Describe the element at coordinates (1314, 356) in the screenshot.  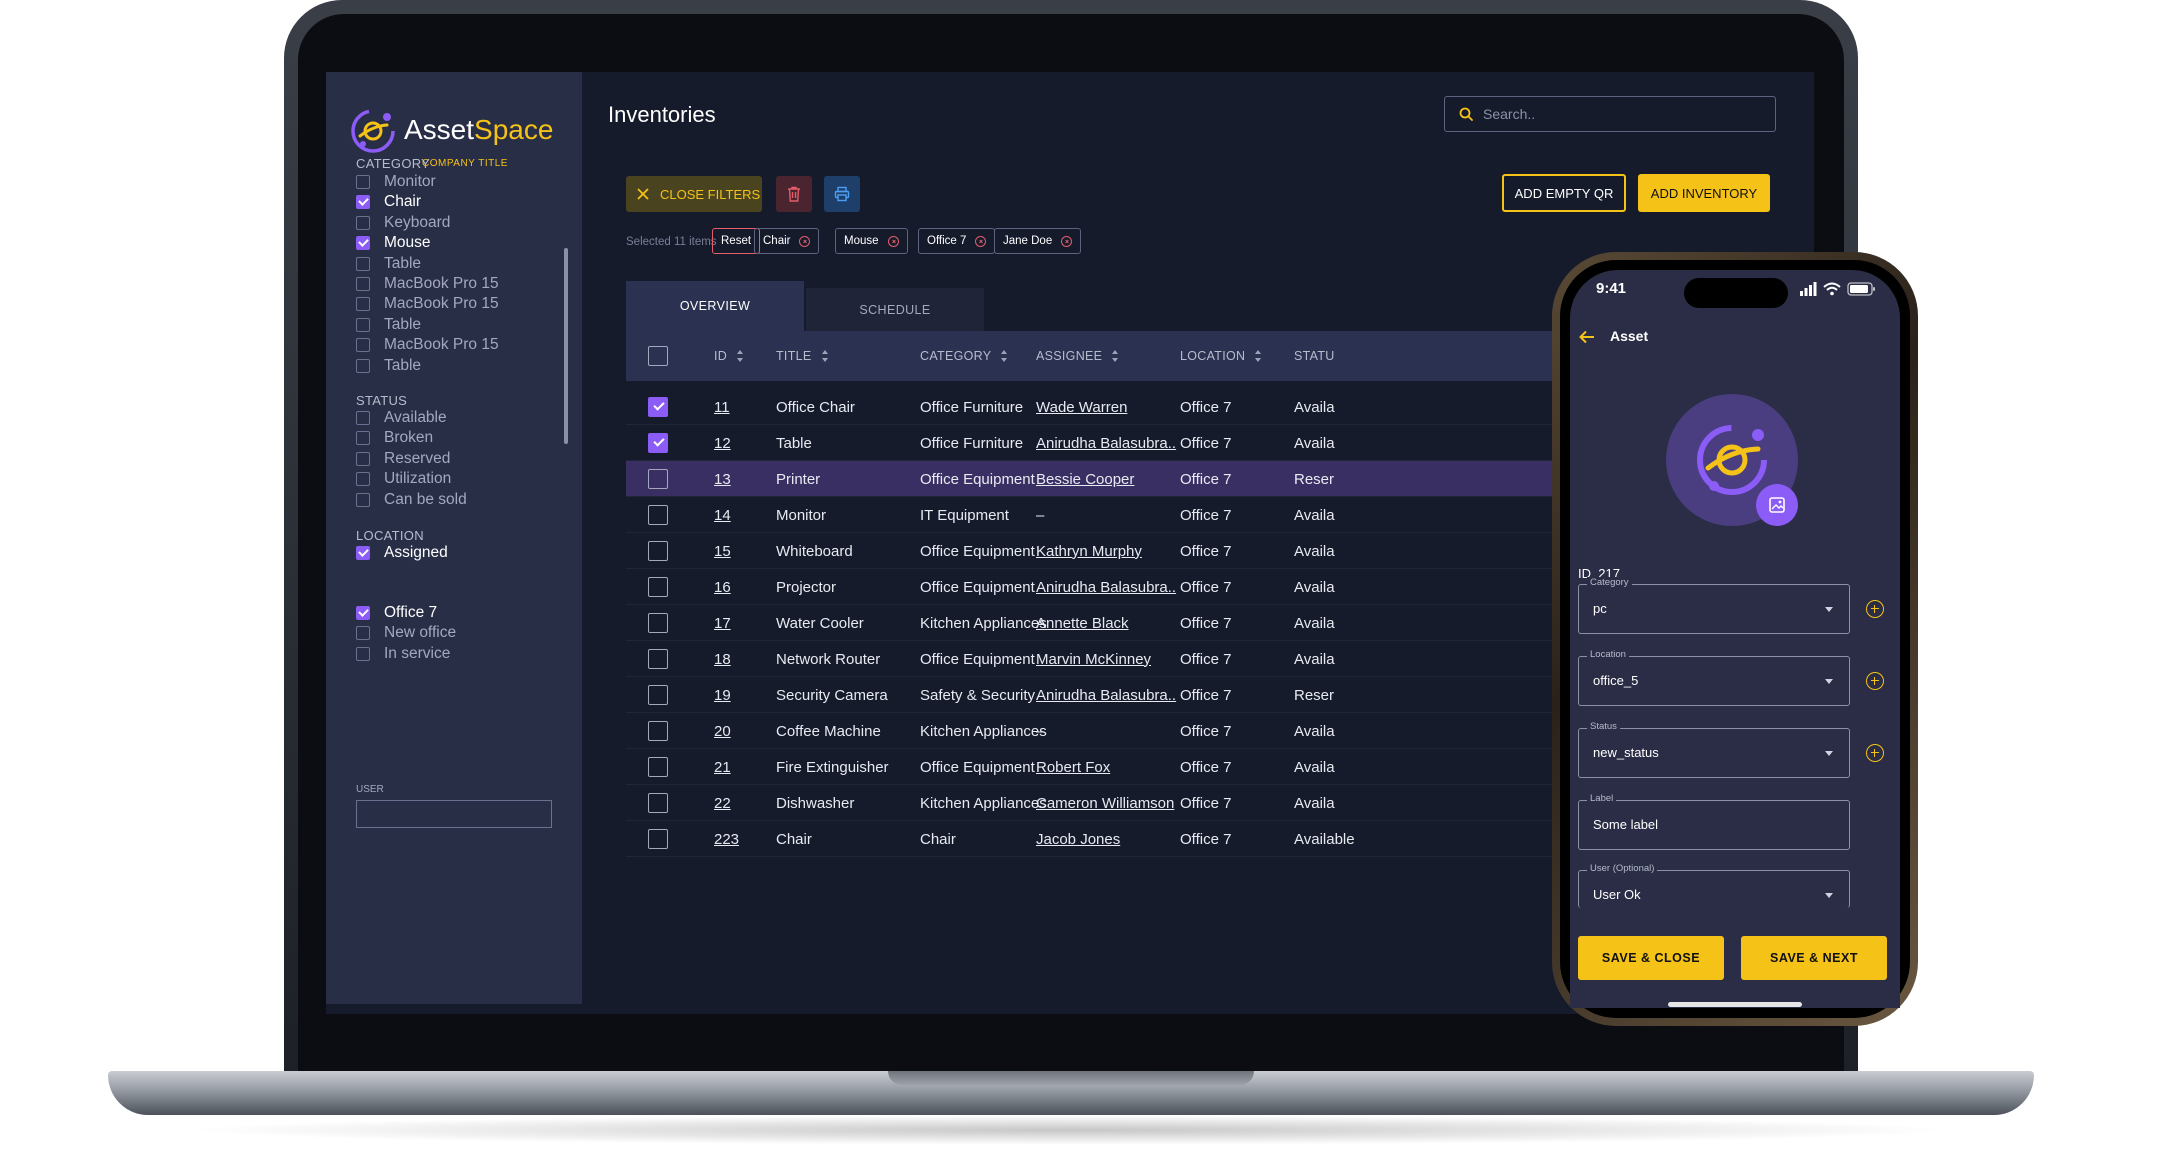
I see `column-header-status: STATU` at that location.